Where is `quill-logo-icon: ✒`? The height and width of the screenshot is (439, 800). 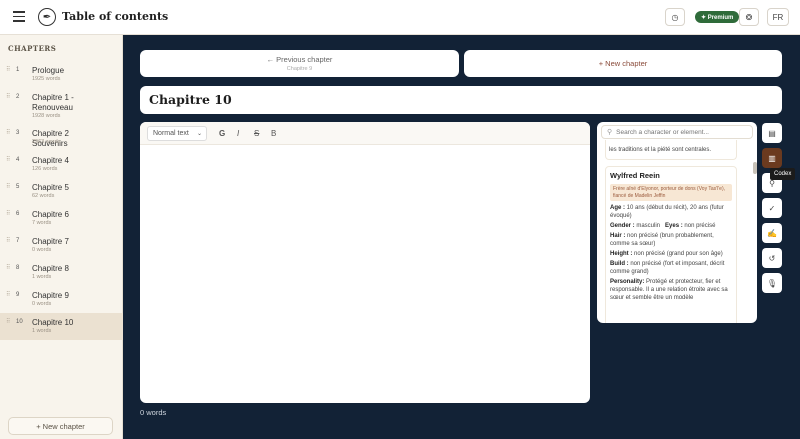
quill-logo-icon: ✒ is located at coordinates (47, 17).